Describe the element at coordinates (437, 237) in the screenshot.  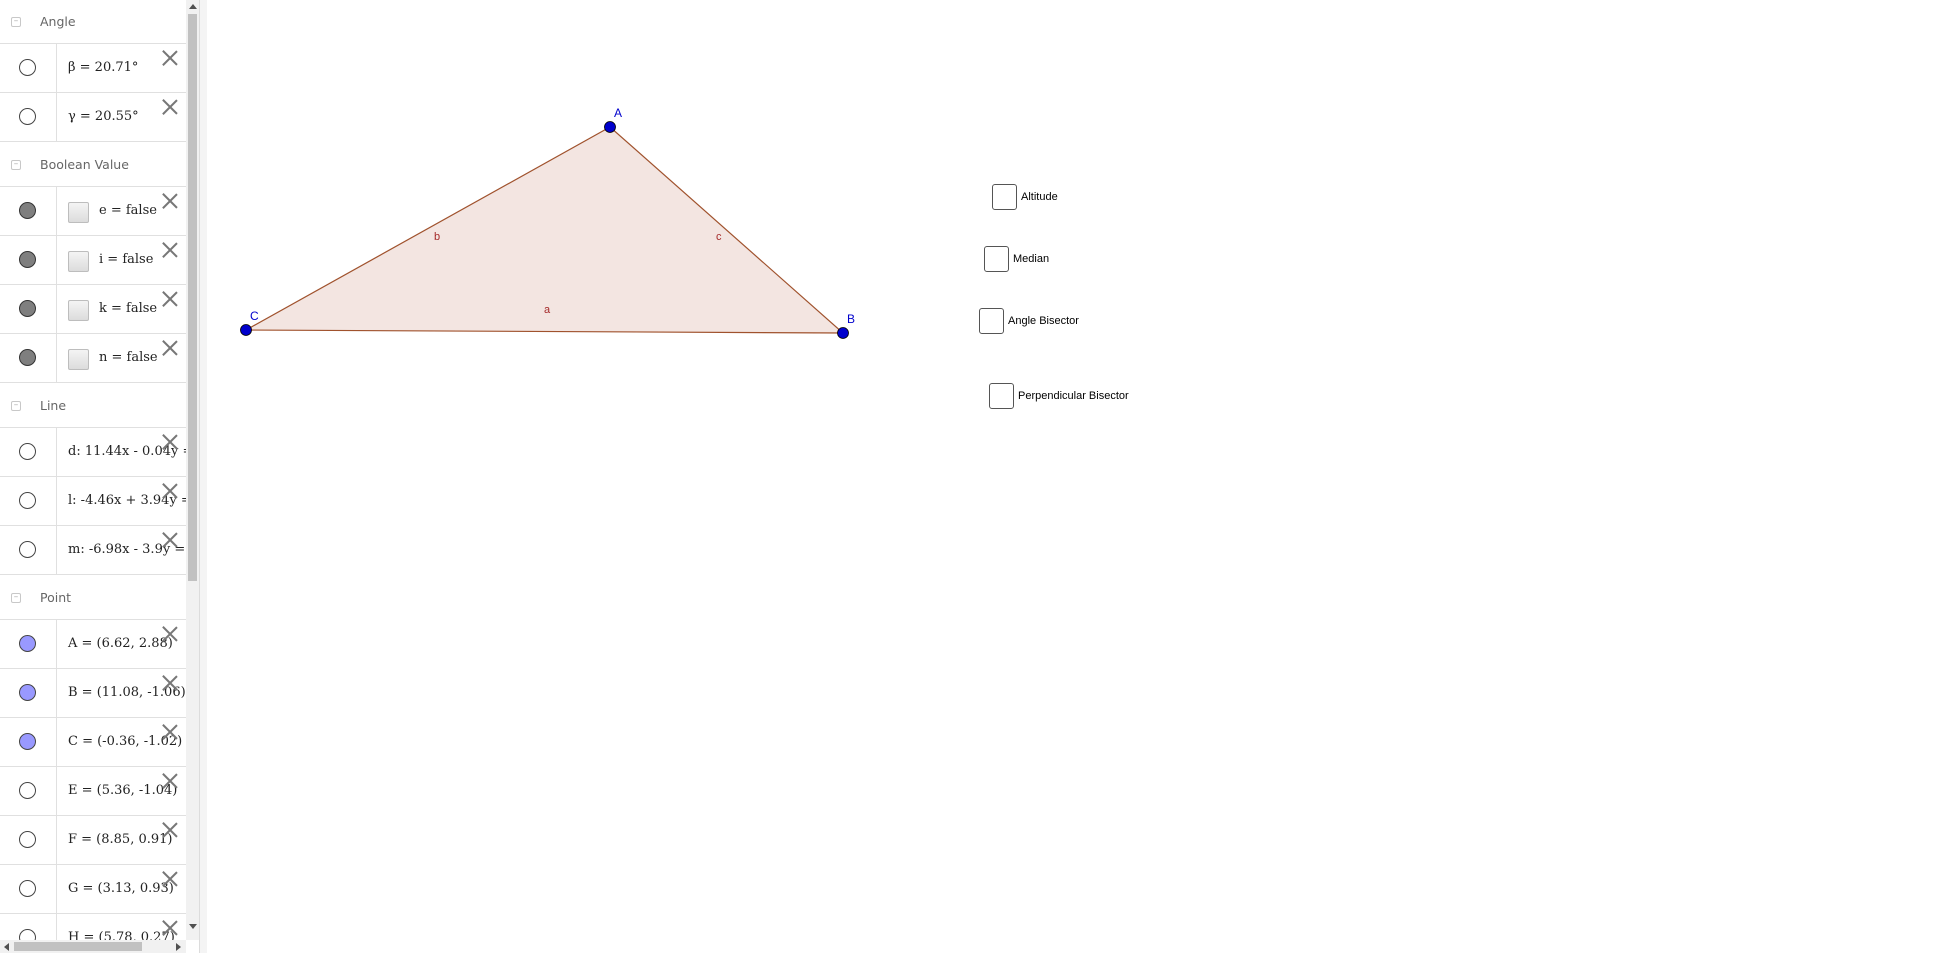
I see `side-label-b: b` at that location.